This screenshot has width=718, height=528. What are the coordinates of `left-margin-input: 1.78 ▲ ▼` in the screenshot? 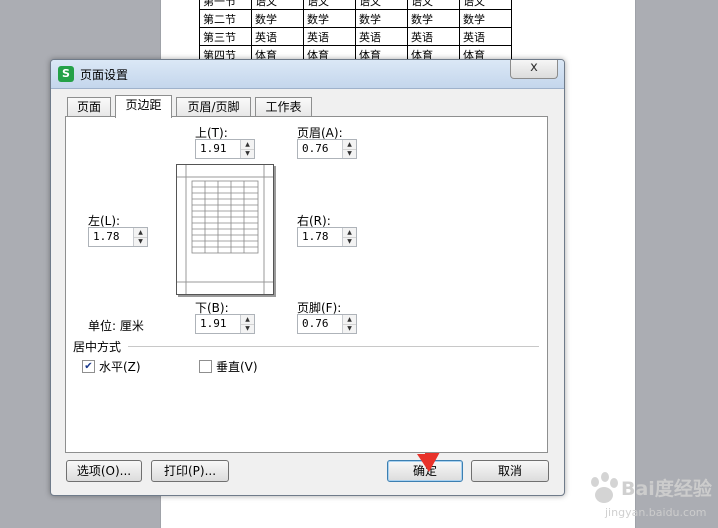 It's located at (118, 237).